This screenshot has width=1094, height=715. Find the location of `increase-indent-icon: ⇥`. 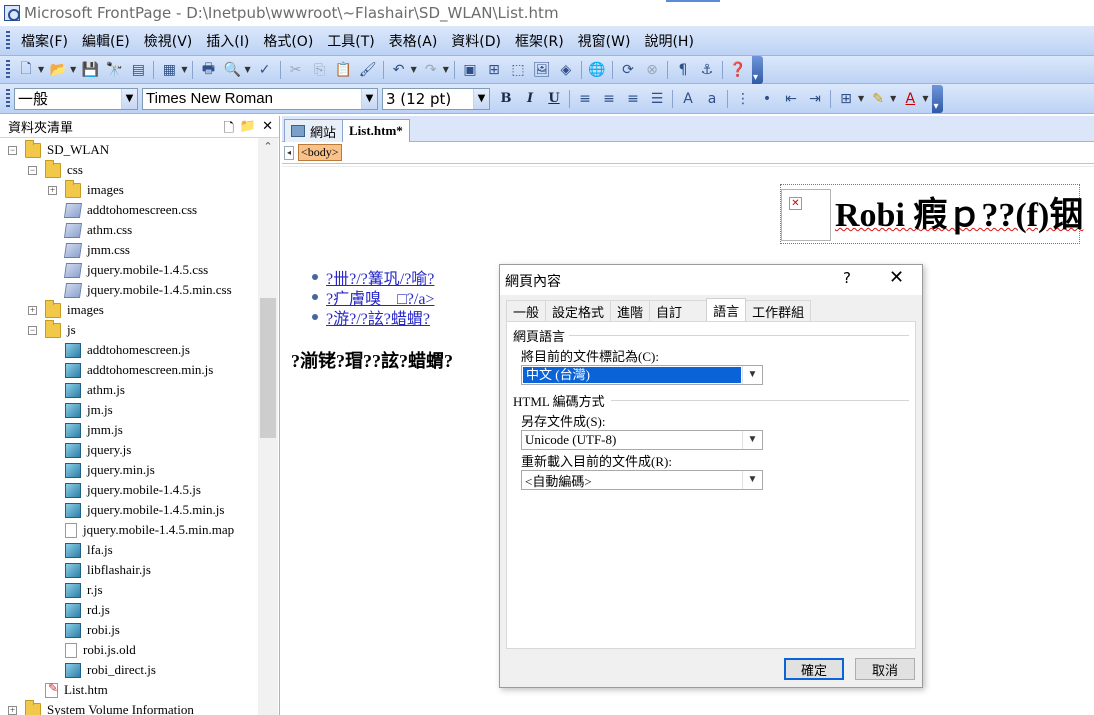

increase-indent-icon: ⇥ is located at coordinates (815, 99).